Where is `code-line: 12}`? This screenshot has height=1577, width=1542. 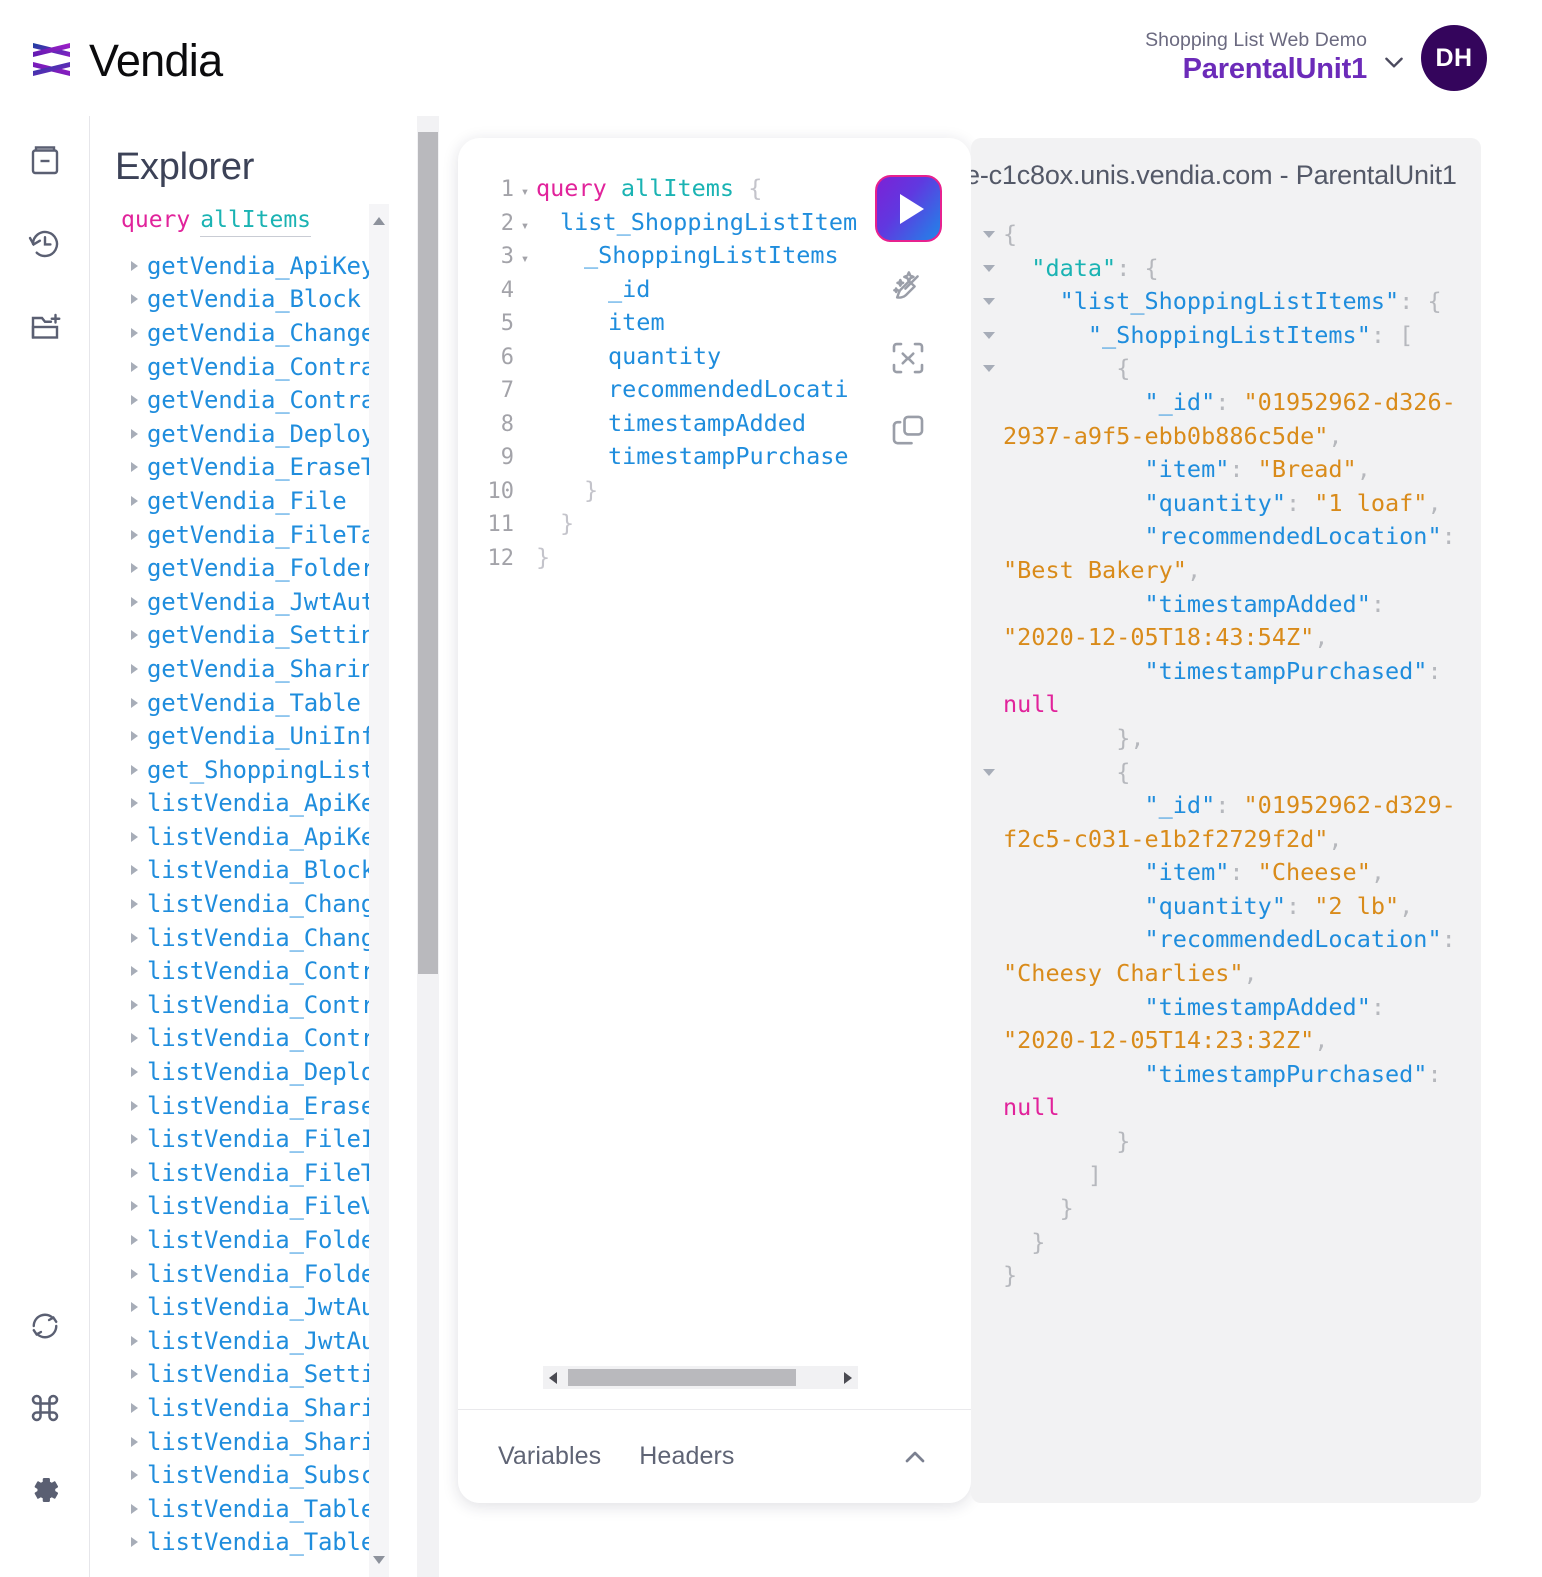
code-line: 12} is located at coordinates (714, 560).